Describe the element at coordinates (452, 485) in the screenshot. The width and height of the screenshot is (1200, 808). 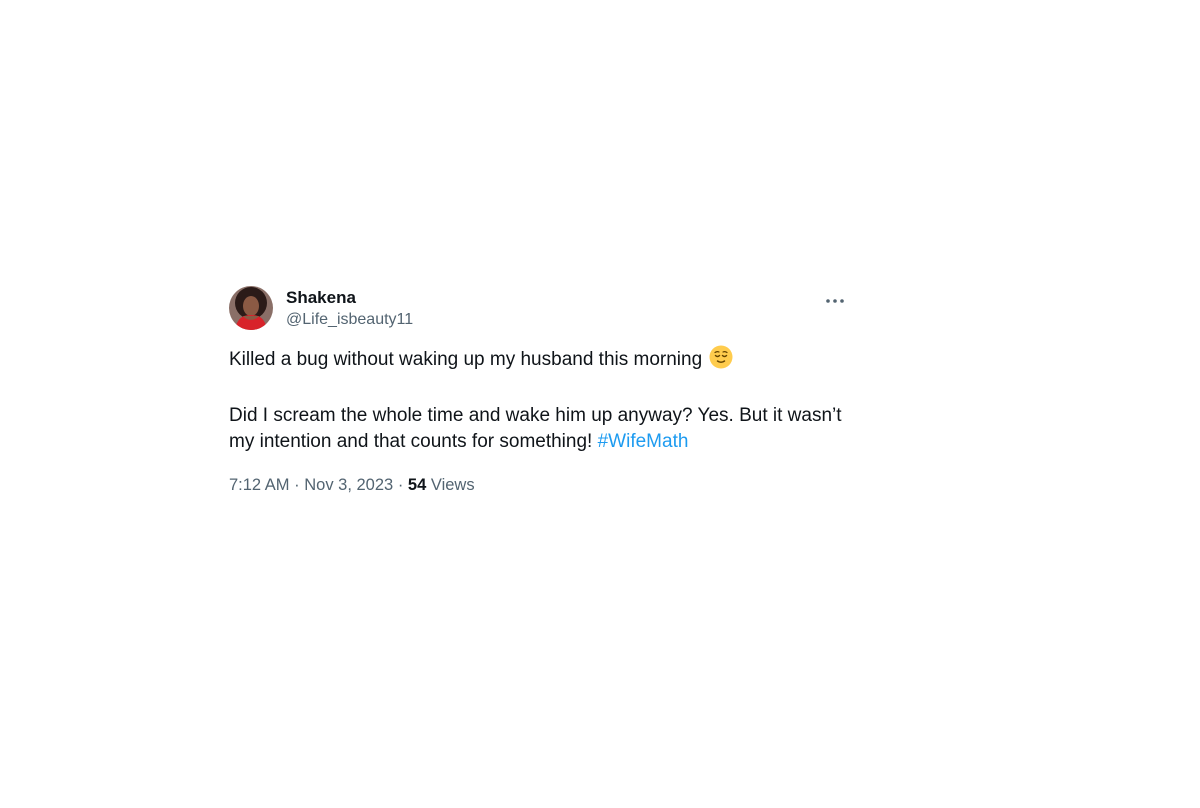
I see `views-label: Views` at that location.